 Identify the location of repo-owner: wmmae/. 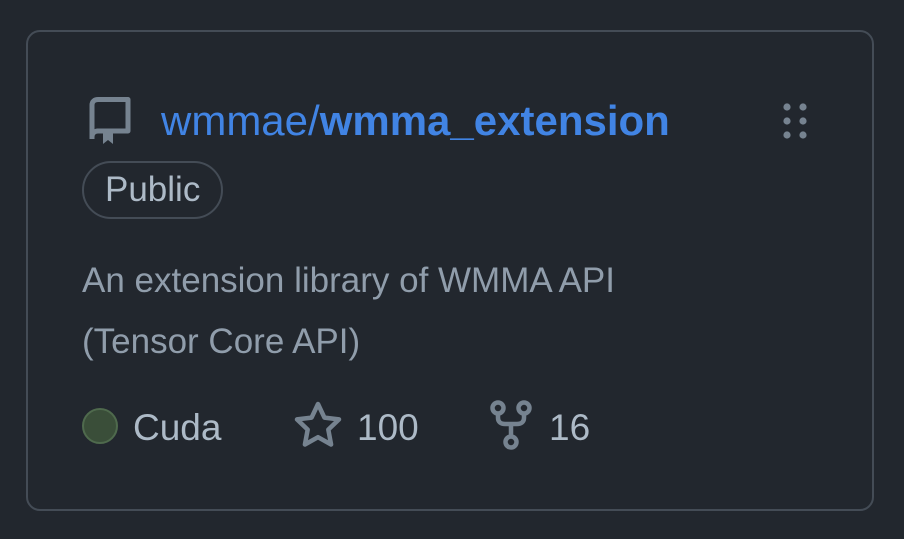
(240, 120).